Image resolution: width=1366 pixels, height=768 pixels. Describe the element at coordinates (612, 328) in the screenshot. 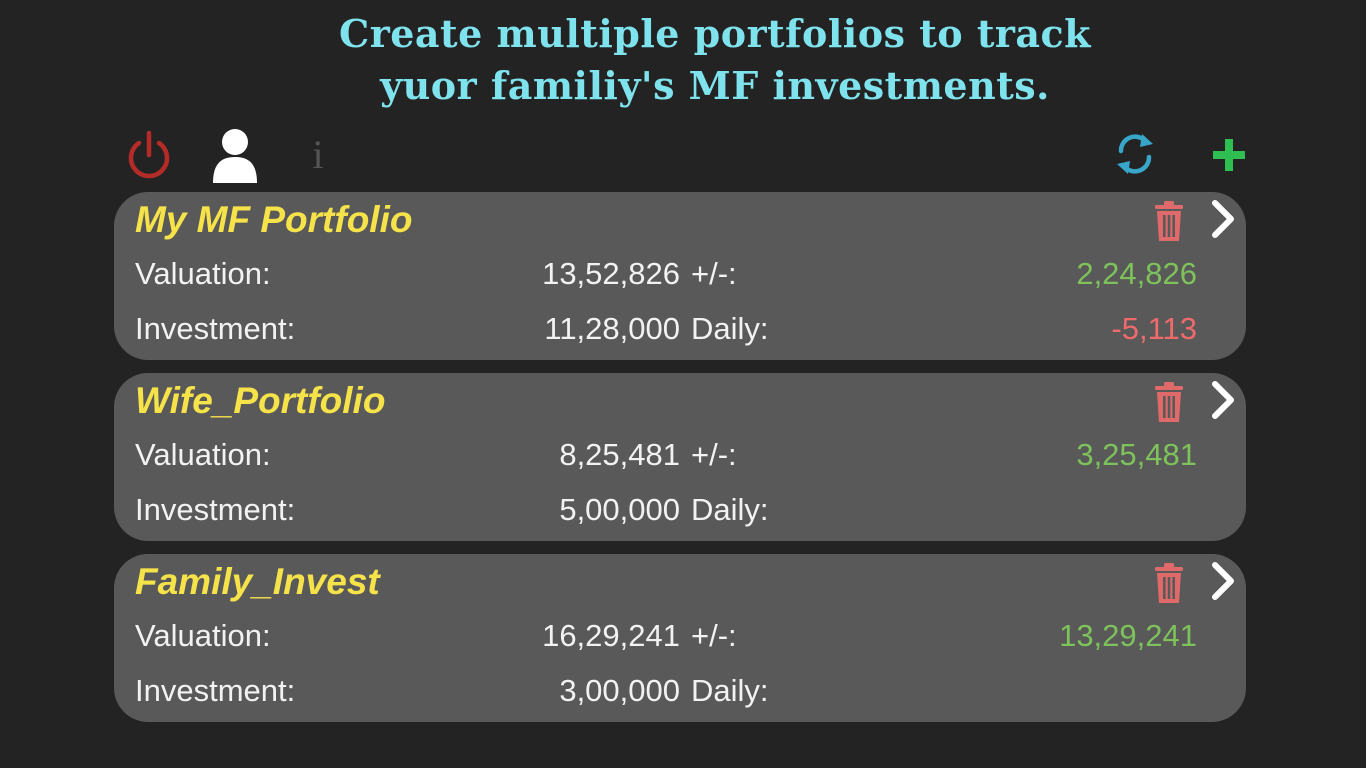

I see `investment-value: 11,28,000` at that location.